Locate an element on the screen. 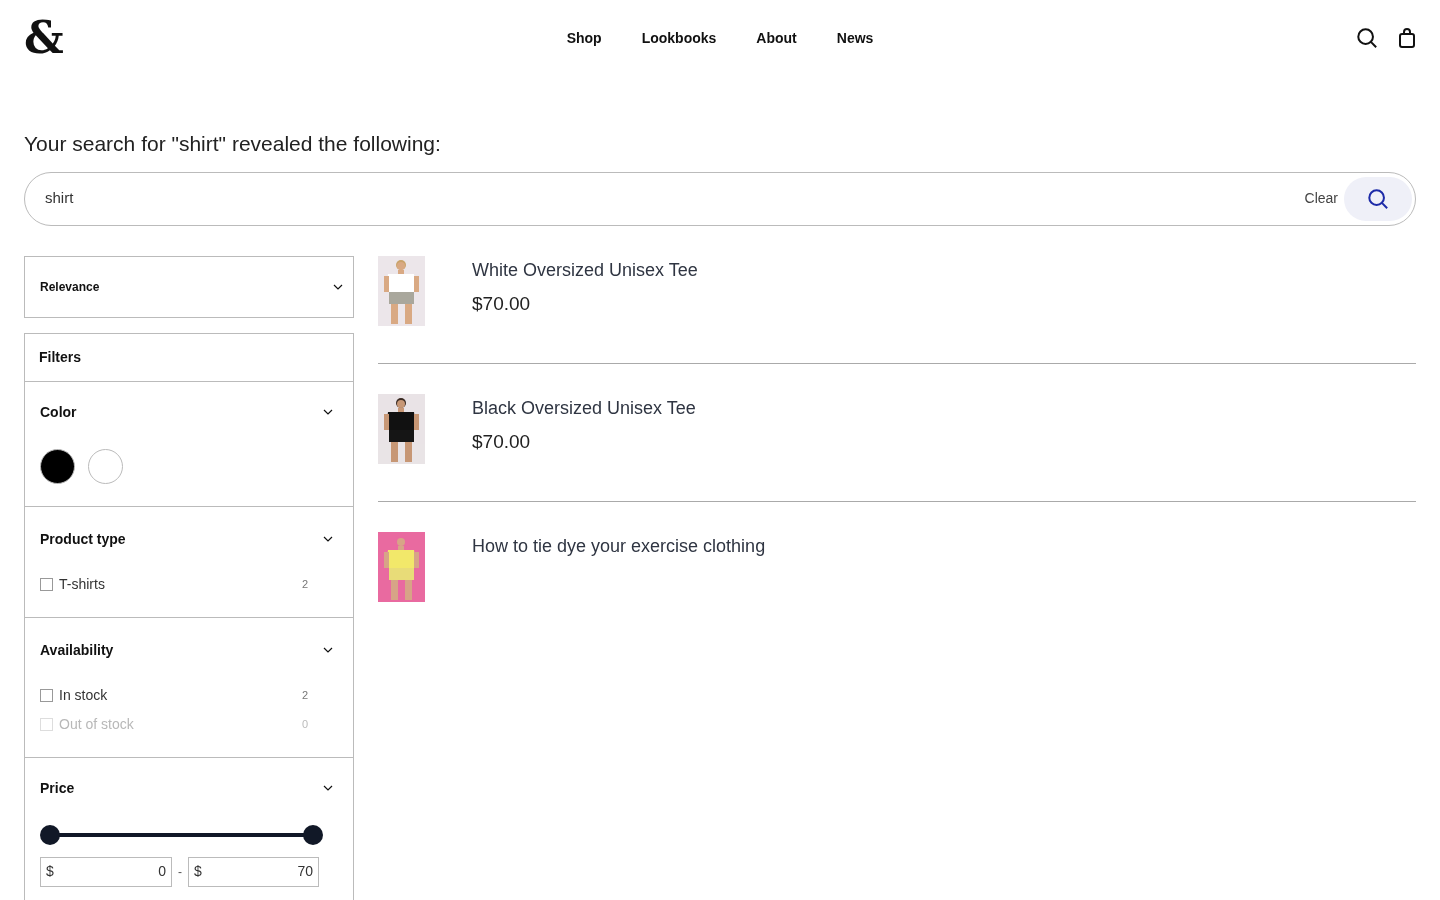 The height and width of the screenshot is (900, 1440). result-title: White Oversized Unisex Tee is located at coordinates (585, 270).